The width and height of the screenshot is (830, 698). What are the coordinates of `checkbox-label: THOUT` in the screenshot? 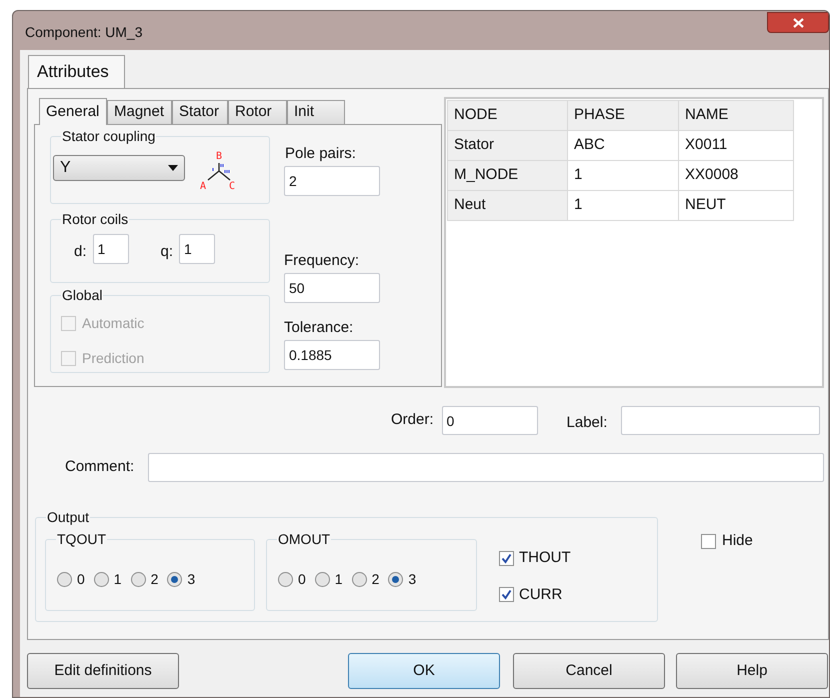 It's located at (545, 558).